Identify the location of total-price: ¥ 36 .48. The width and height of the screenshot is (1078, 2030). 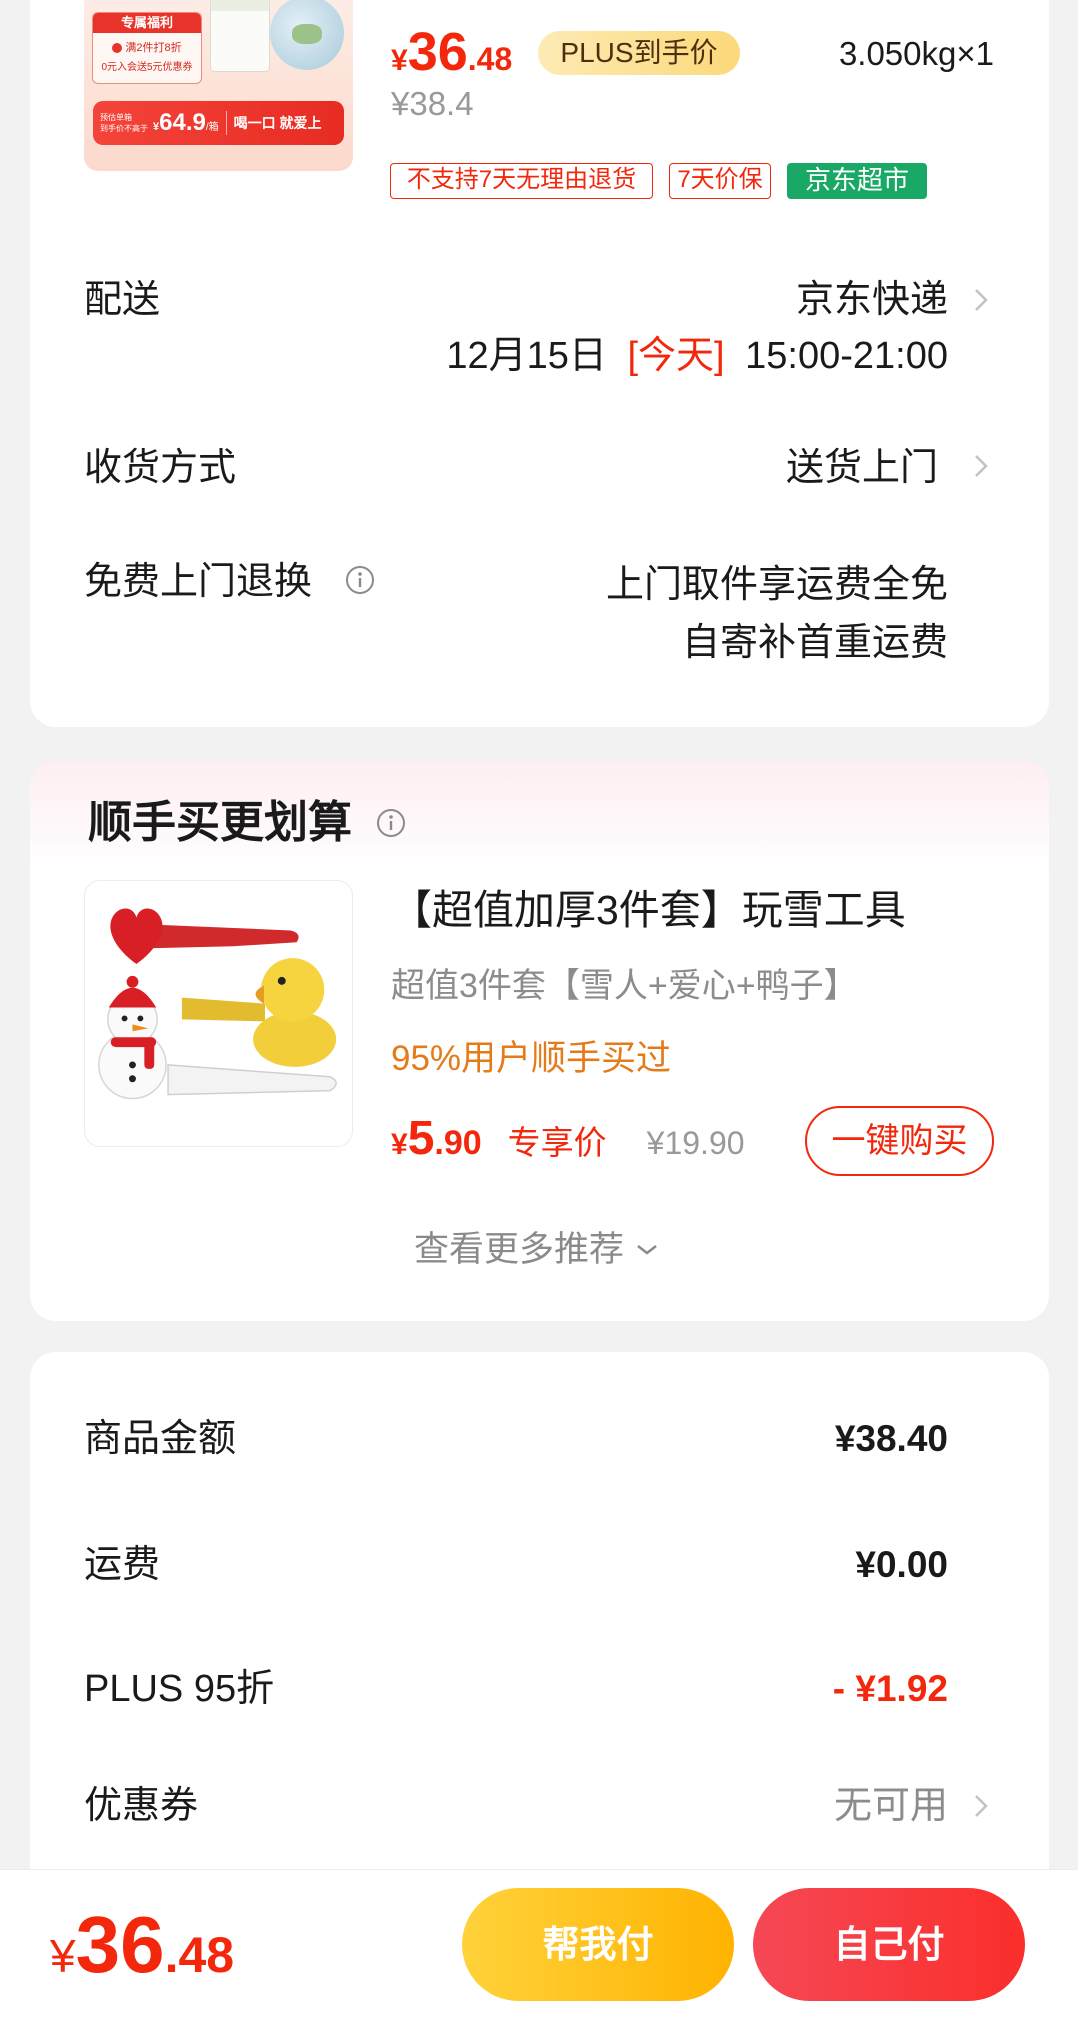
(142, 1950).